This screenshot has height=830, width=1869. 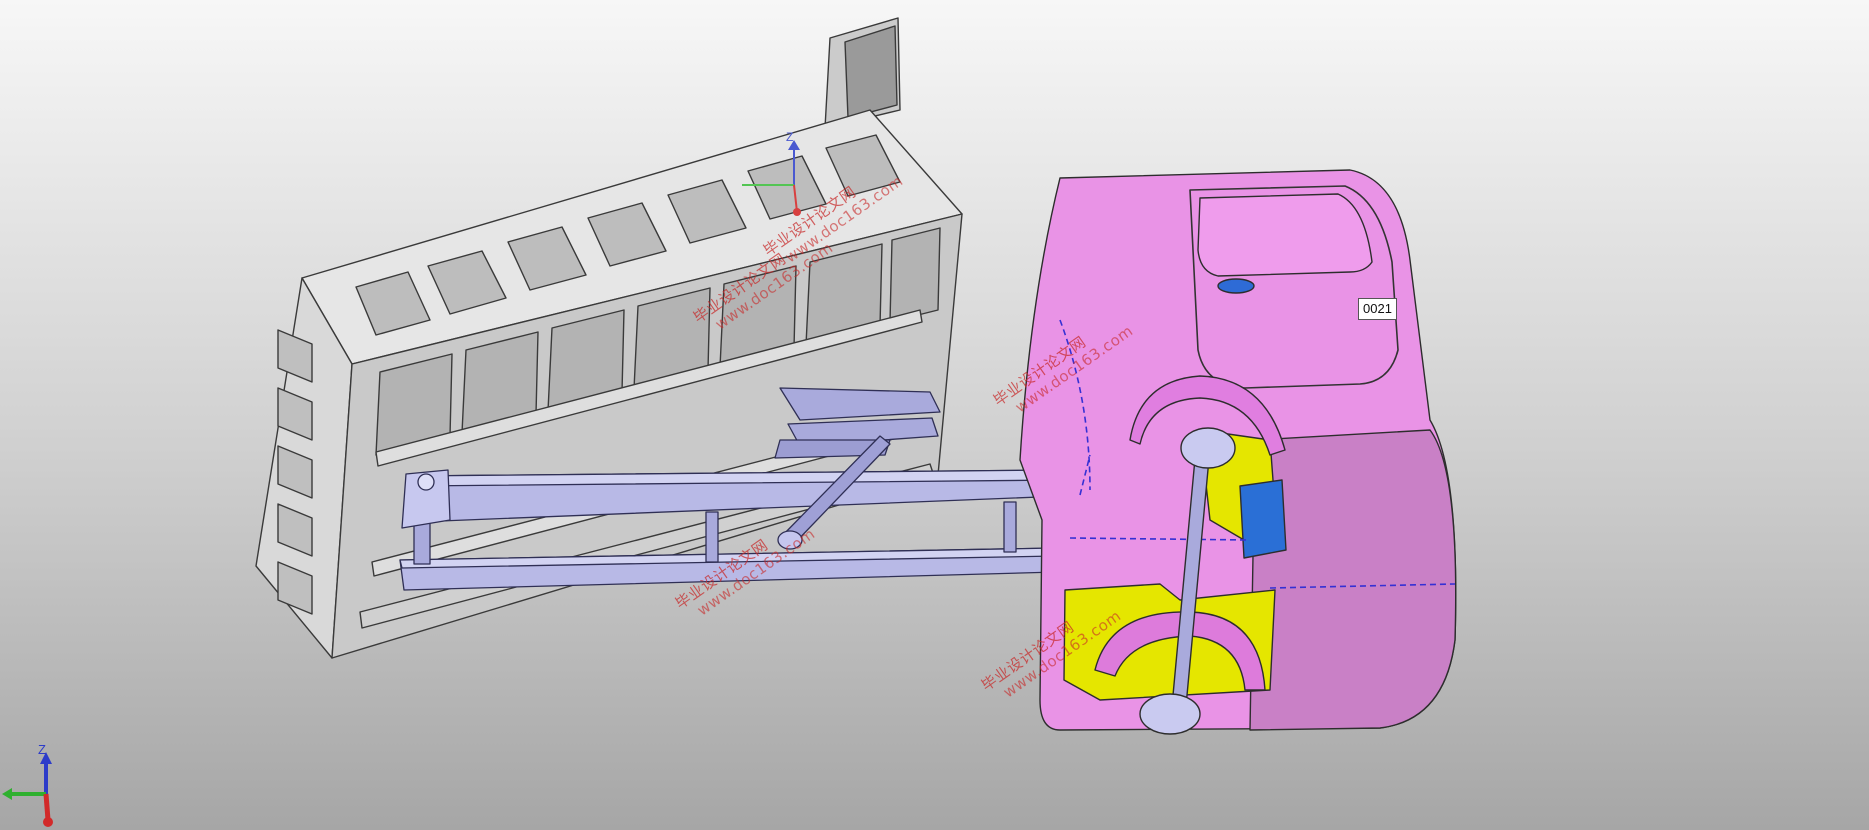 I want to click on triad-z-label: Z, so click(x=42, y=749).